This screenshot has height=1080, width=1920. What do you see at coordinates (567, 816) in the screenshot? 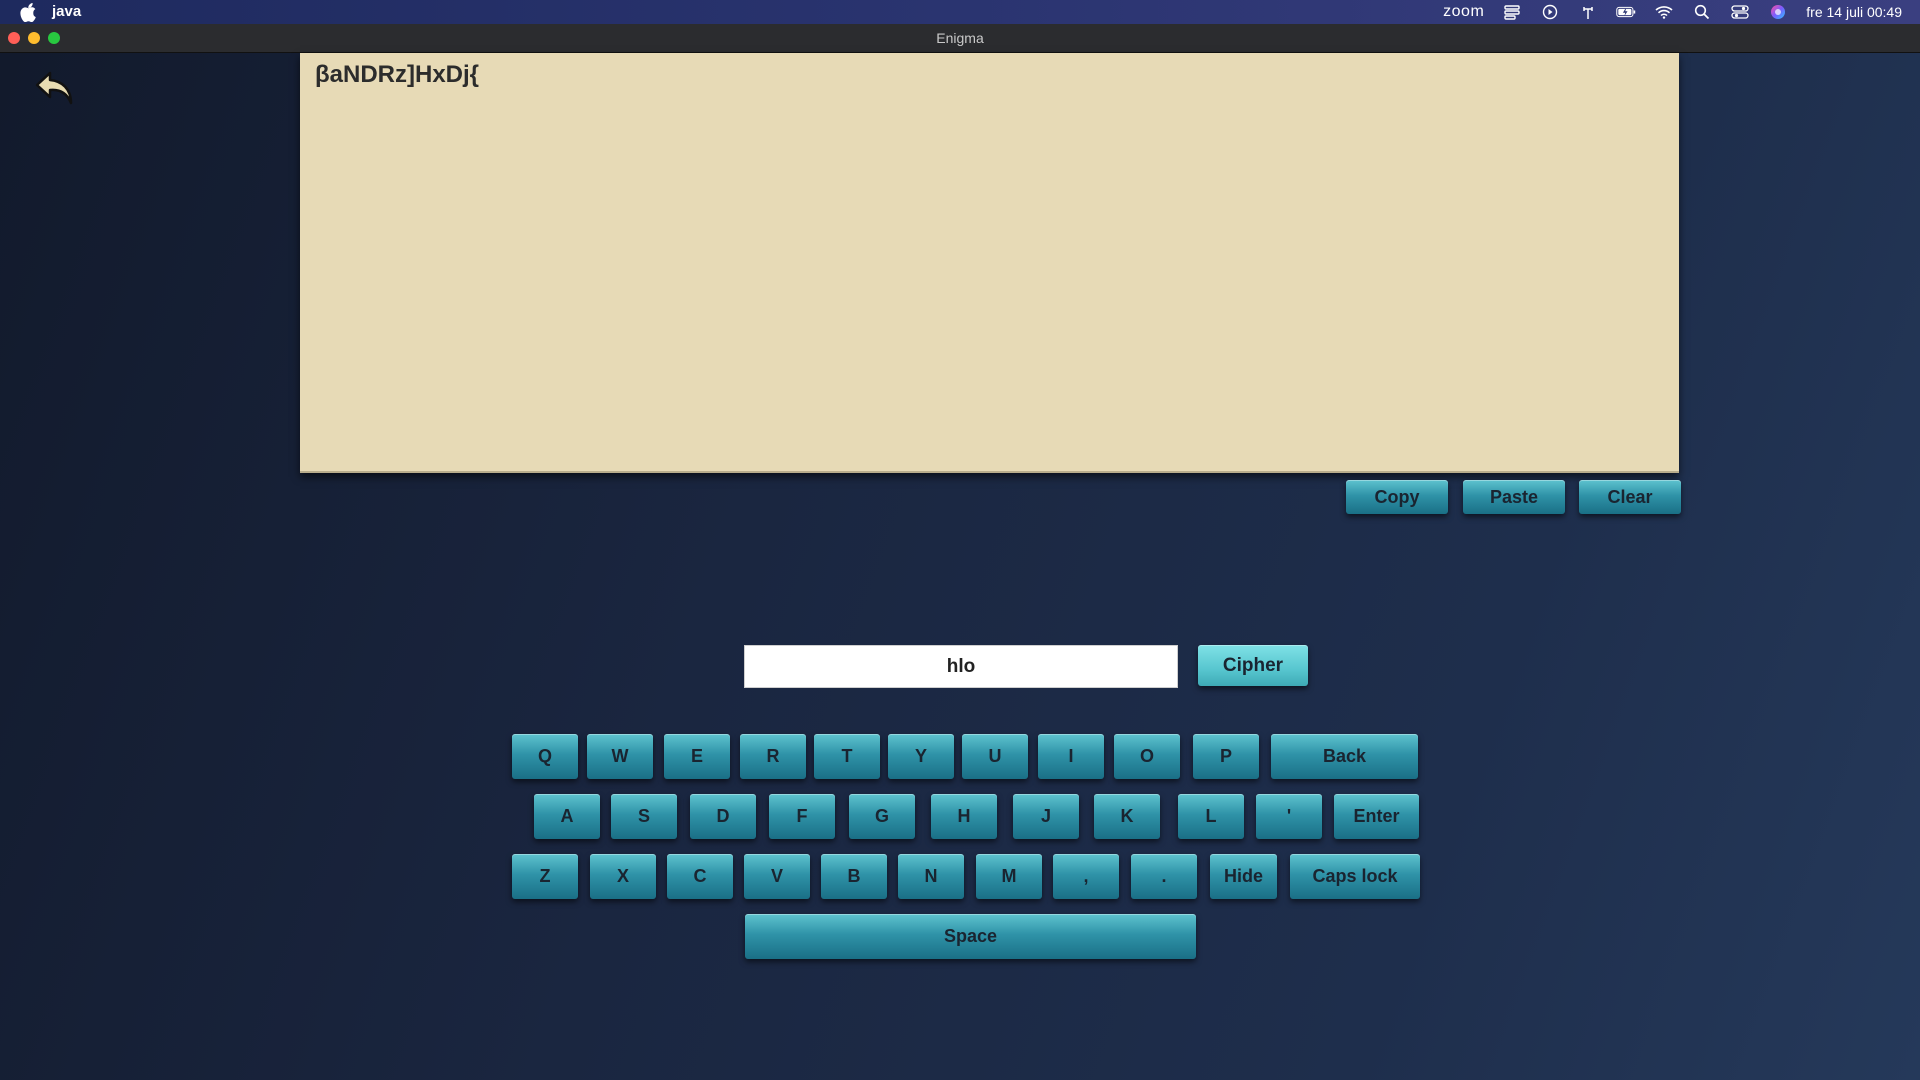
I see `key-a: A` at bounding box center [567, 816].